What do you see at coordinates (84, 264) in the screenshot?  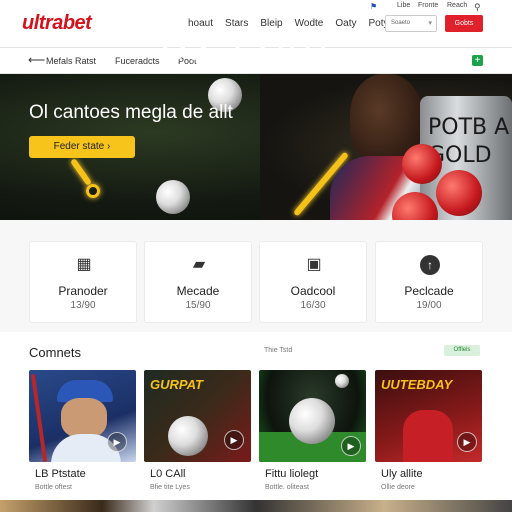 I see `calendar-icon: ▦` at bounding box center [84, 264].